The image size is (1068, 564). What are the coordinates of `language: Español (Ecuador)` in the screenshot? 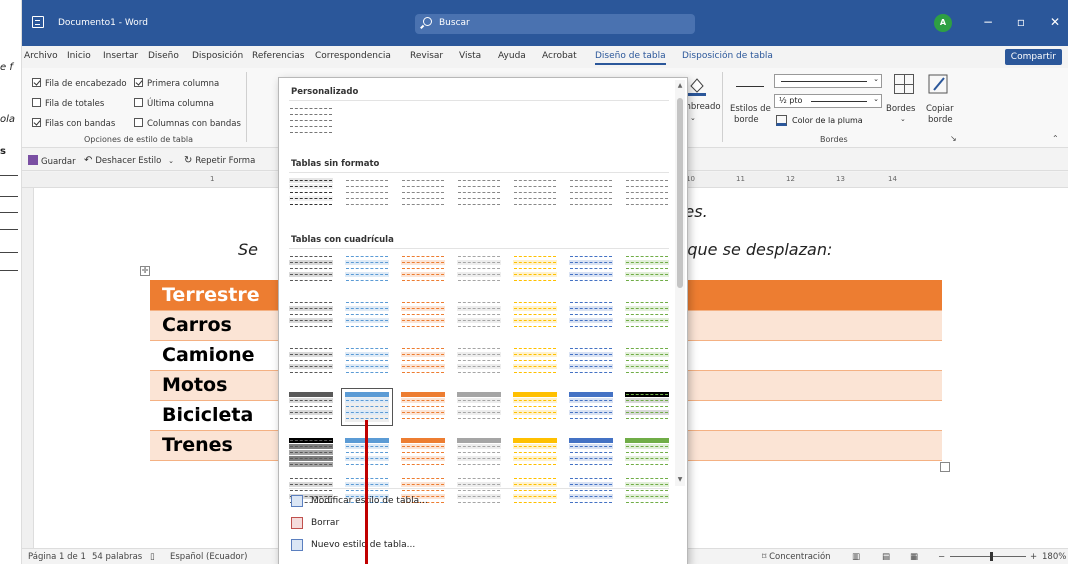 It's located at (208, 557).